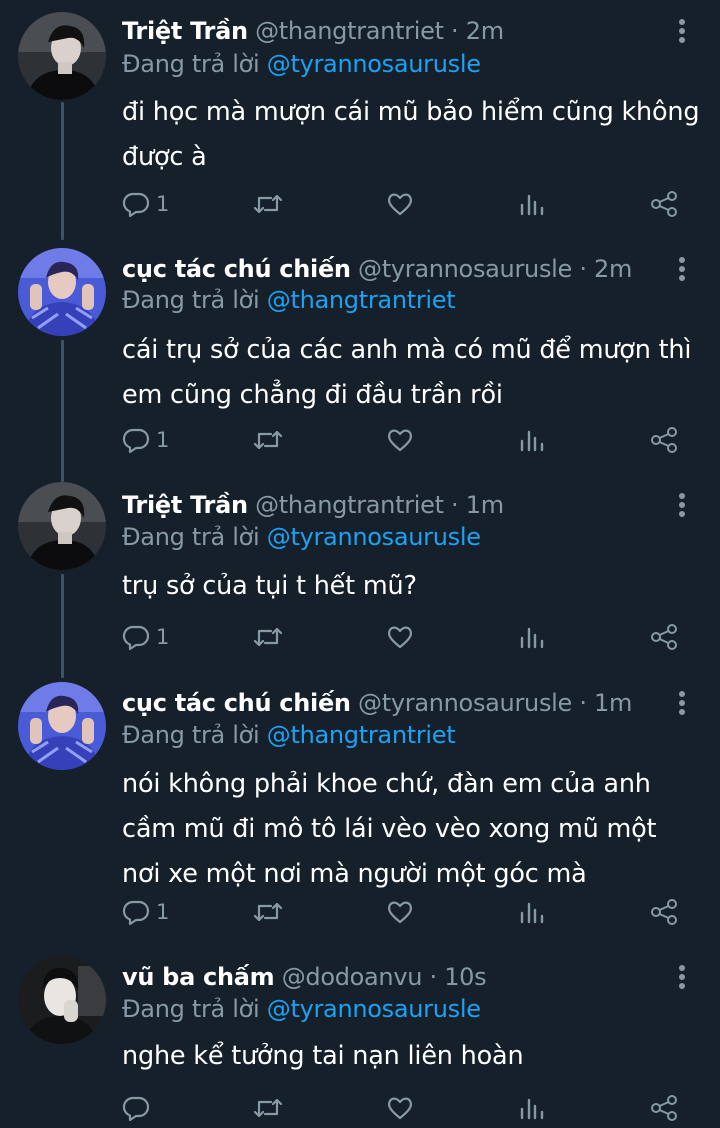 The width and height of the screenshot is (720, 1128). What do you see at coordinates (269, 586) in the screenshot?
I see `tweet-text: trụ sở của tụi t hết mũ?` at bounding box center [269, 586].